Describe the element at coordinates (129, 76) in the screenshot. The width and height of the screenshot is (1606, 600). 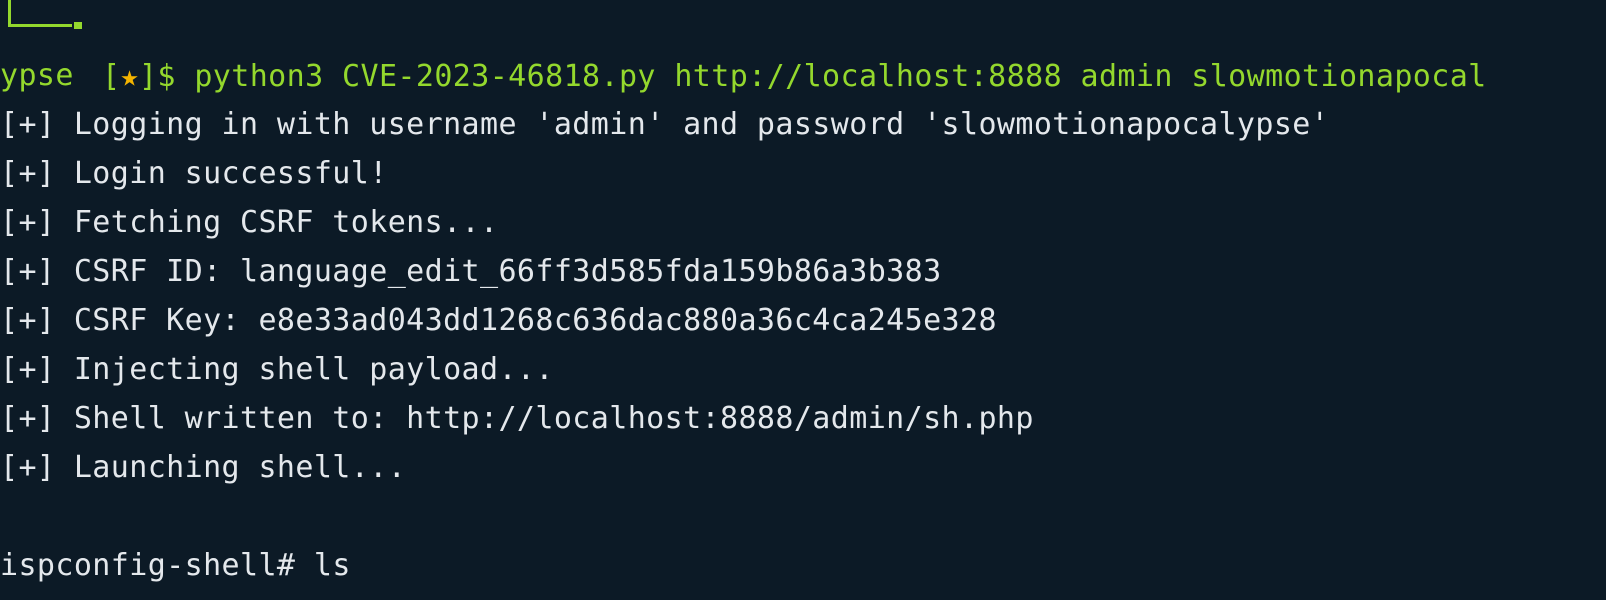
I see `star-icon: ★` at that location.